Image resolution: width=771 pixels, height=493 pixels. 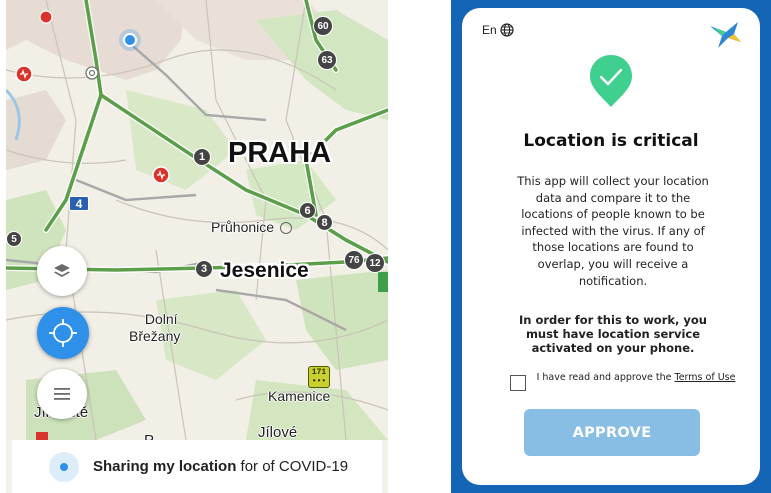 What do you see at coordinates (251, 227) in the screenshot?
I see `label-pruhonice: Průhonice` at bounding box center [251, 227].